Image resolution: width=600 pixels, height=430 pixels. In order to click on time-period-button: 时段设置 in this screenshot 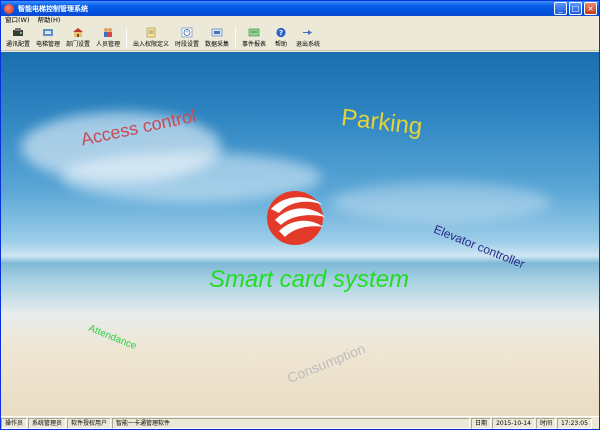, I will do `click(187, 37)`.